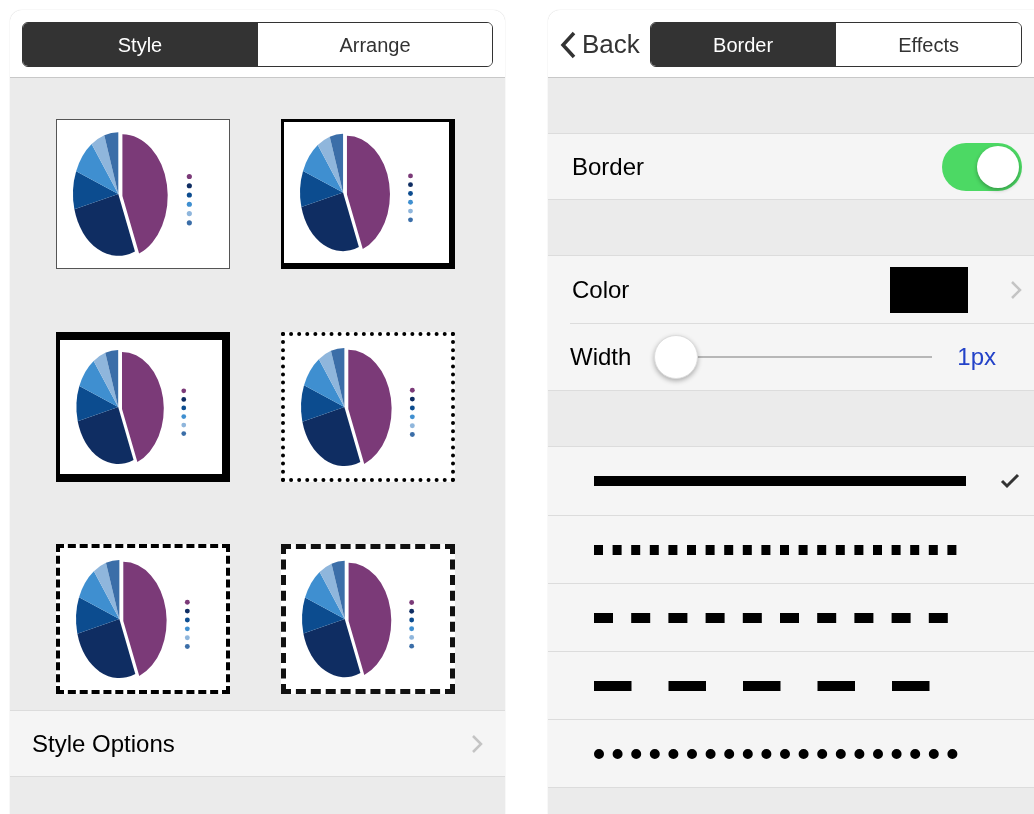  What do you see at coordinates (928, 44) in the screenshot?
I see `segment-tab: Effects` at bounding box center [928, 44].